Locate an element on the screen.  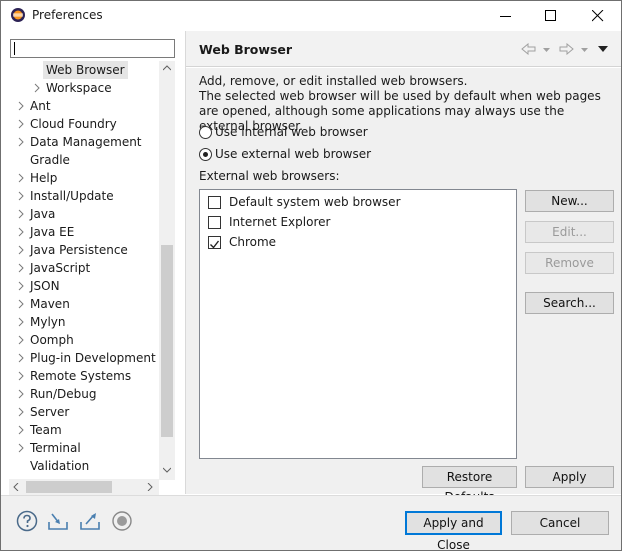
help-icon is located at coordinates (27, 521).